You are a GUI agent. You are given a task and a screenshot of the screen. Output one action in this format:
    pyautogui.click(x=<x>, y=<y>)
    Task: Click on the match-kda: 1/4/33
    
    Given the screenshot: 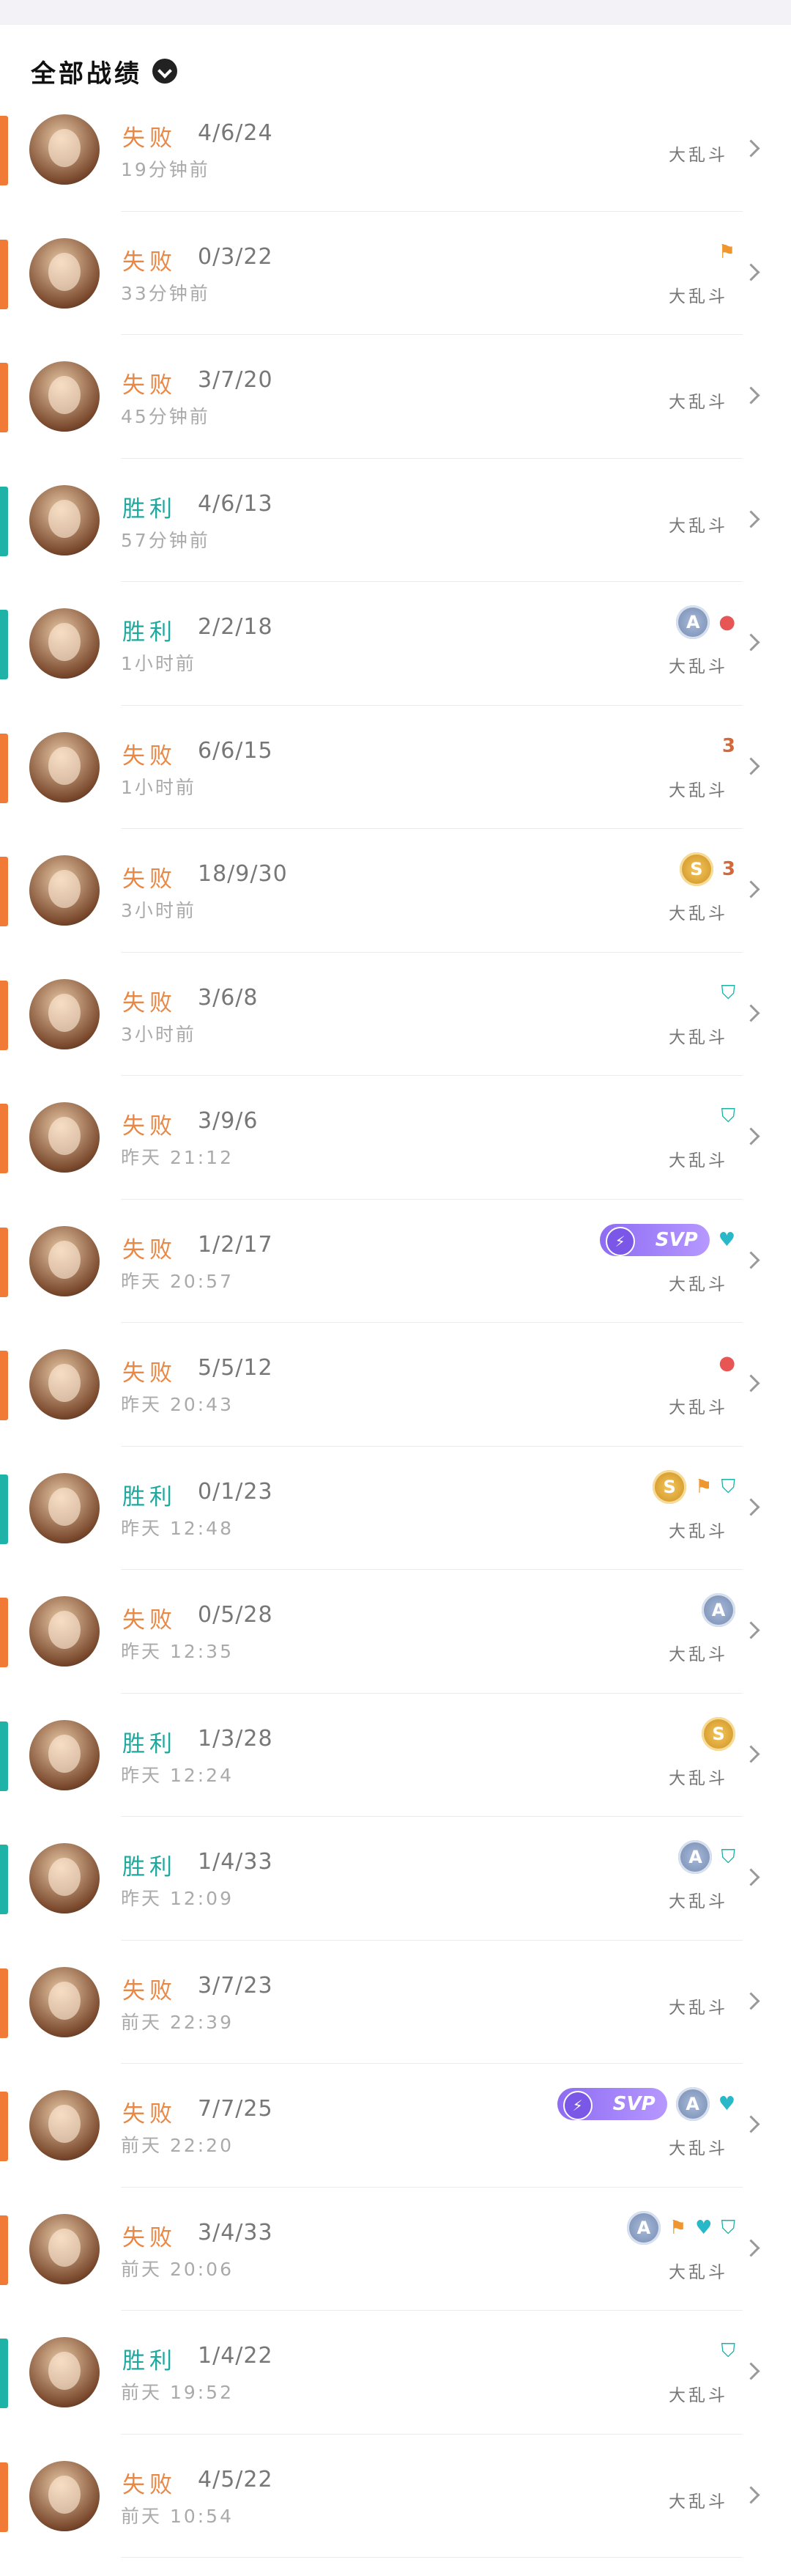 What is the action you would take?
    pyautogui.click(x=235, y=1862)
    